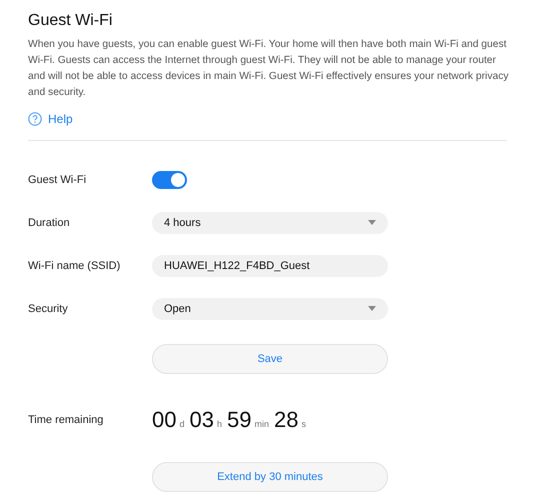 The height and width of the screenshot is (500, 536). What do you see at coordinates (270, 359) in the screenshot?
I see `save-button: Save` at bounding box center [270, 359].